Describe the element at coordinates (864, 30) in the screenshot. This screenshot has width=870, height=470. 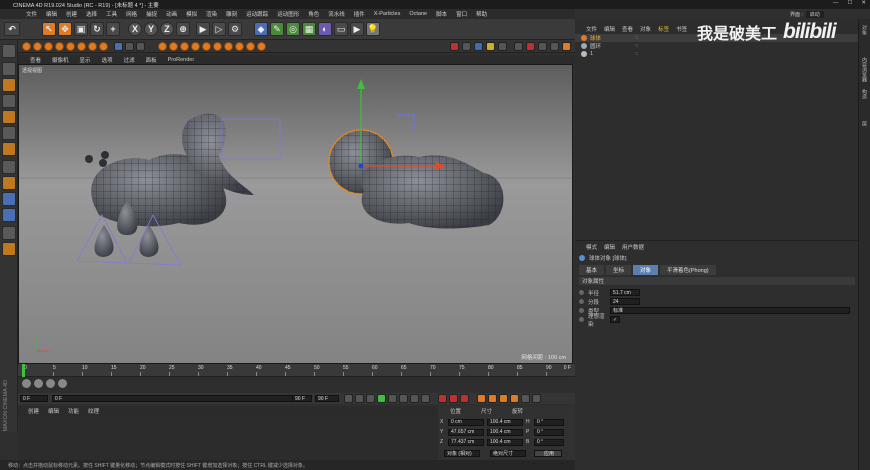
I see `right-strip-tab: 对象` at that location.